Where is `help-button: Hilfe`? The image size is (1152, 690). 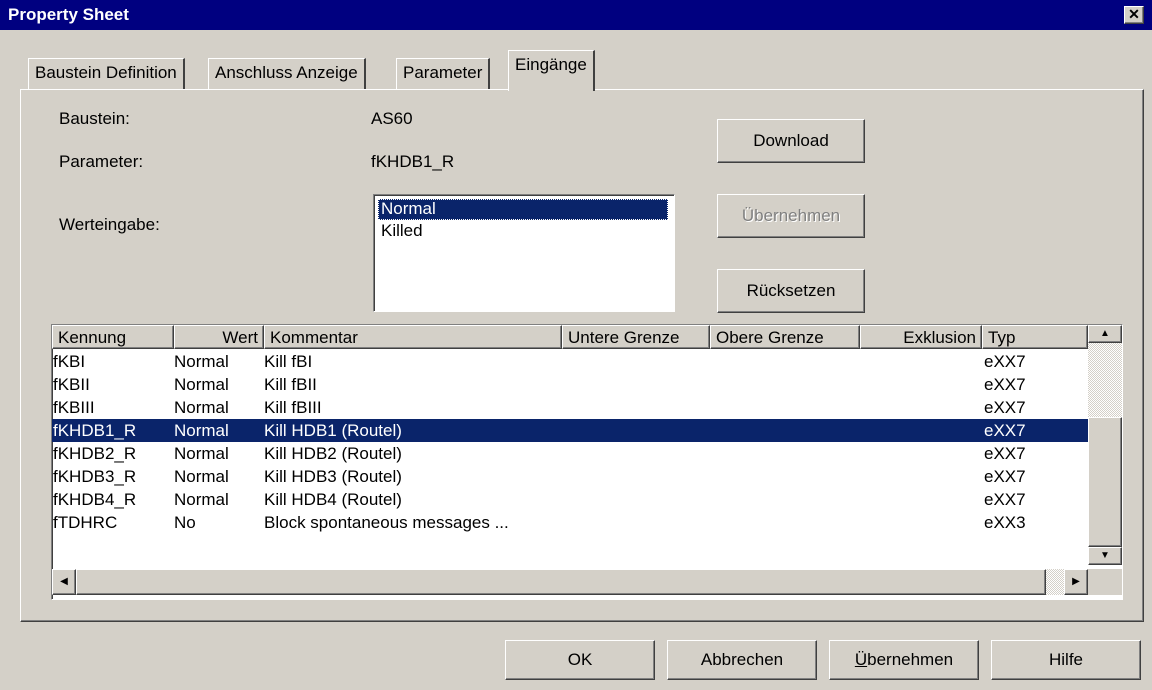 help-button: Hilfe is located at coordinates (1066, 660).